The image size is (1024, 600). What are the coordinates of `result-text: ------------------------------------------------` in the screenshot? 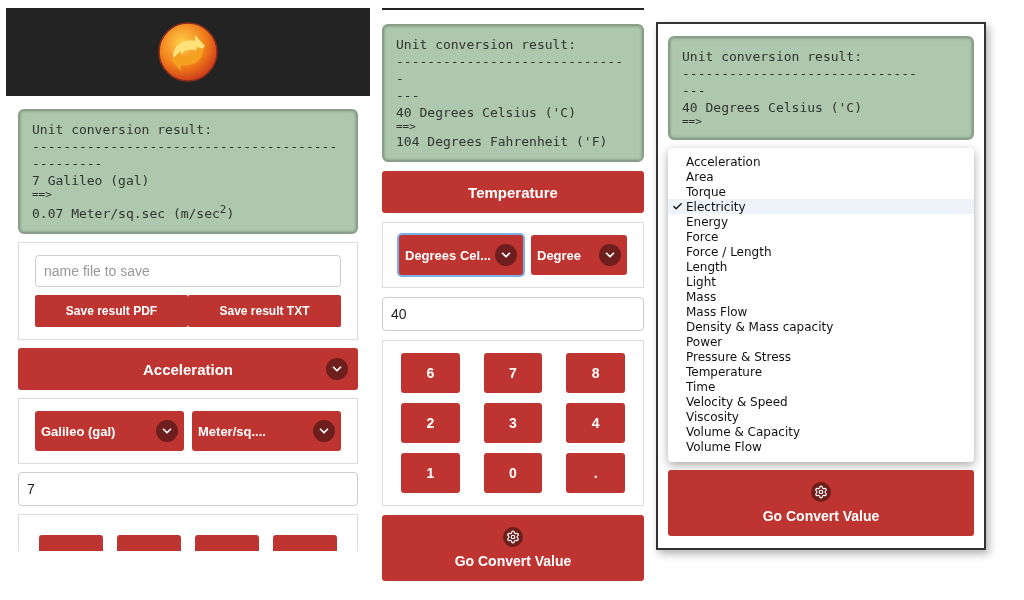 It's located at (185, 155).